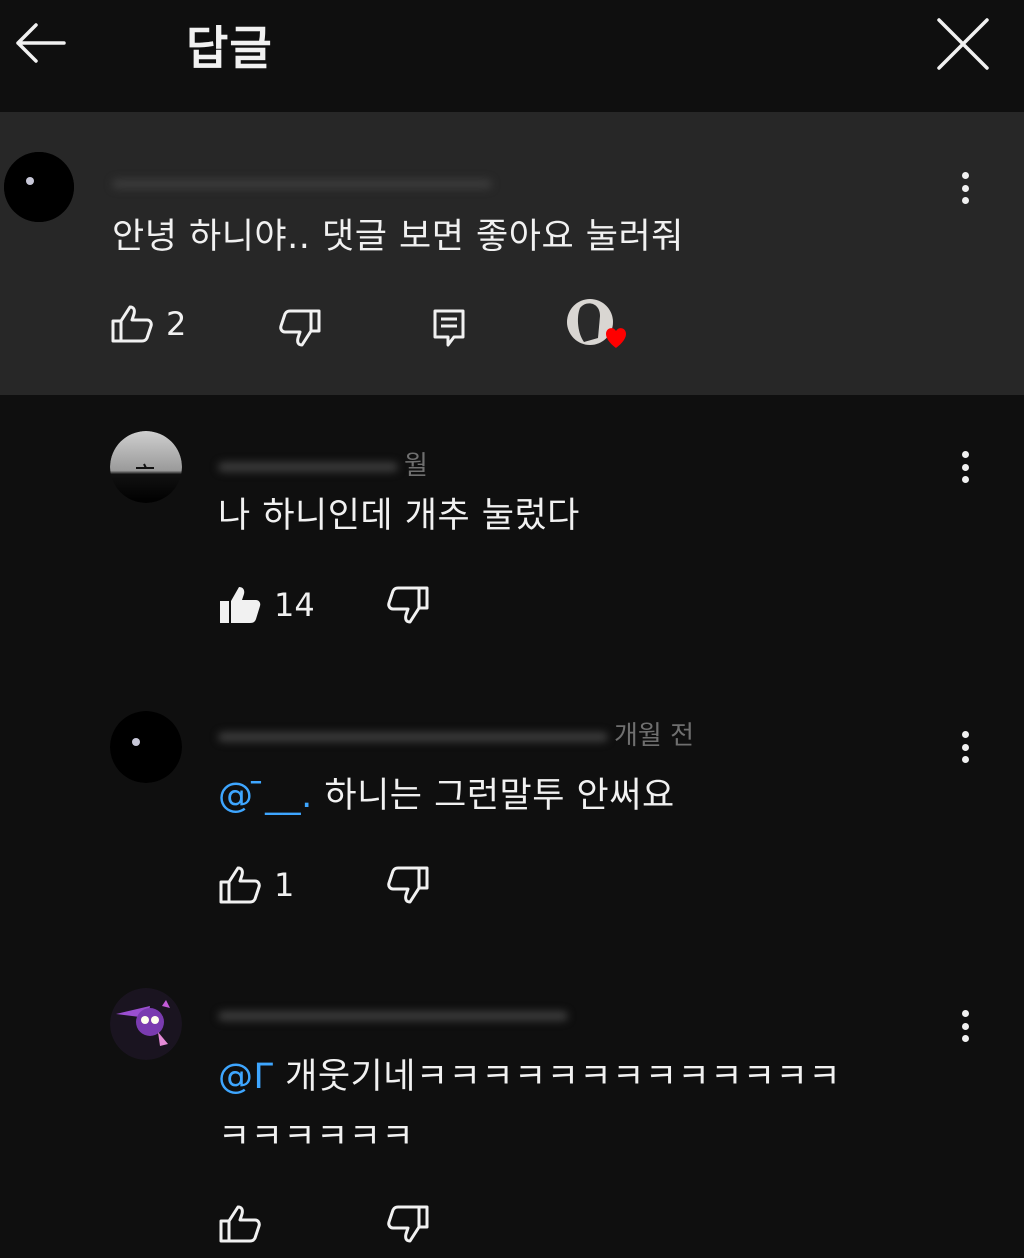  Describe the element at coordinates (512, 56) in the screenshot. I see `header-bar: 답글` at that location.